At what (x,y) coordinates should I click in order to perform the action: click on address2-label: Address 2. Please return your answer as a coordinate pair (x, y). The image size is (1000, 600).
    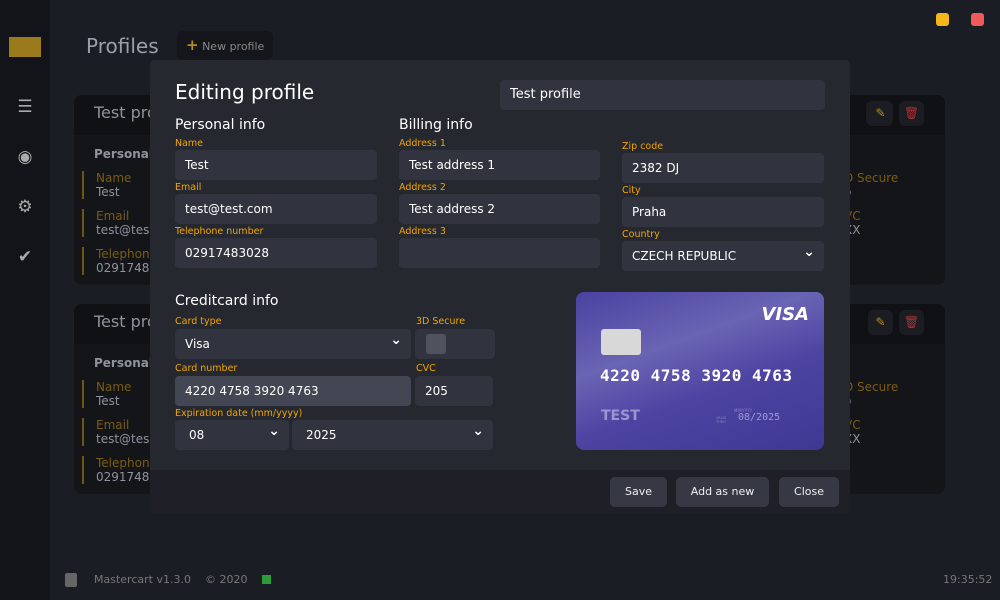
    Looking at the image, I should click on (422, 187).